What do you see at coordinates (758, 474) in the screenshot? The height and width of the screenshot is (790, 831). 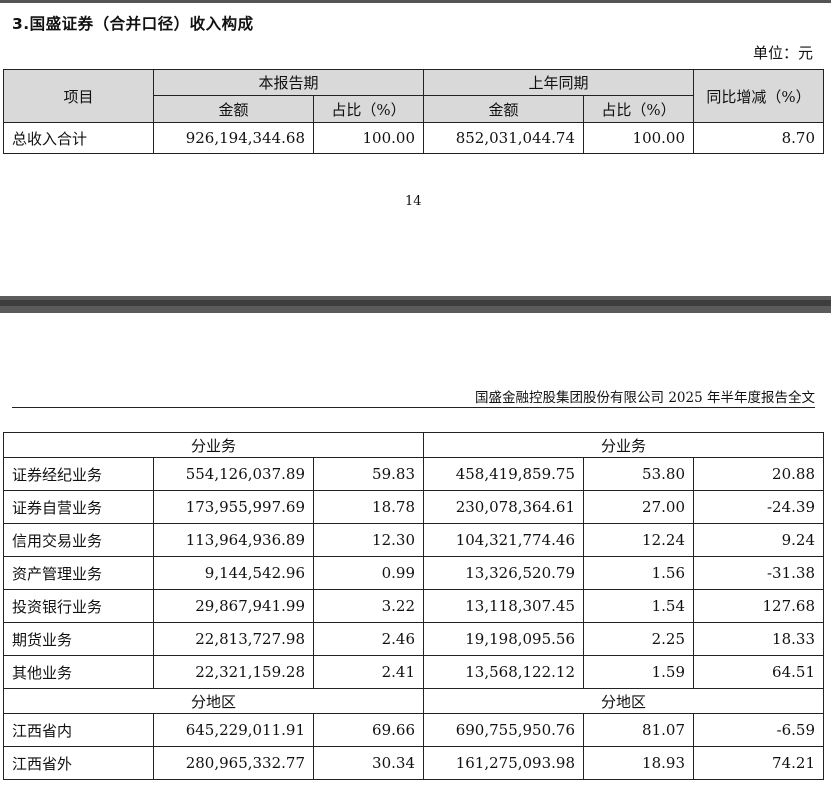 I see `cell-yoy: 20.88` at bounding box center [758, 474].